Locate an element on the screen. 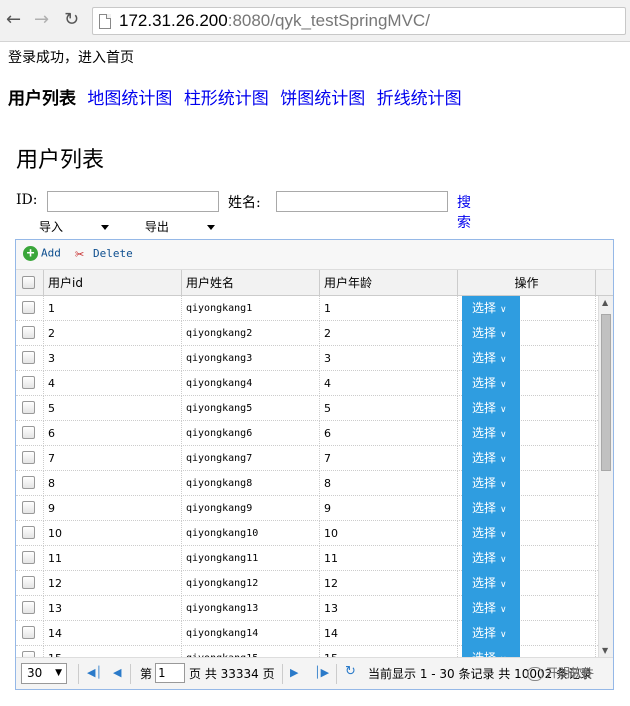 Image resolution: width=630 pixels, height=706 pixels. name-input is located at coordinates (362, 201).